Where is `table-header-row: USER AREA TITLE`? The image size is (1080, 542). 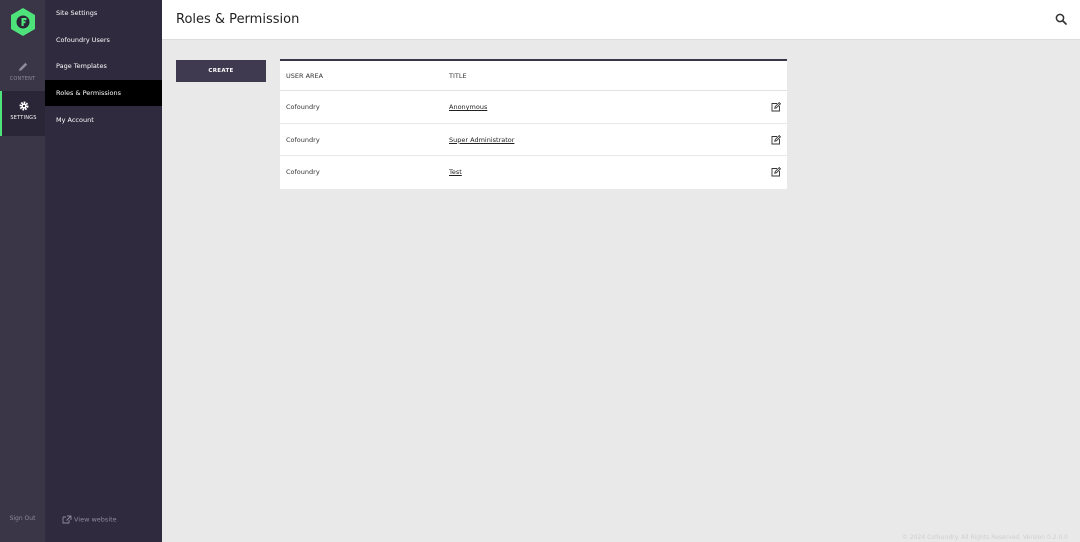
table-header-row: USER AREA TITLE is located at coordinates (533, 76).